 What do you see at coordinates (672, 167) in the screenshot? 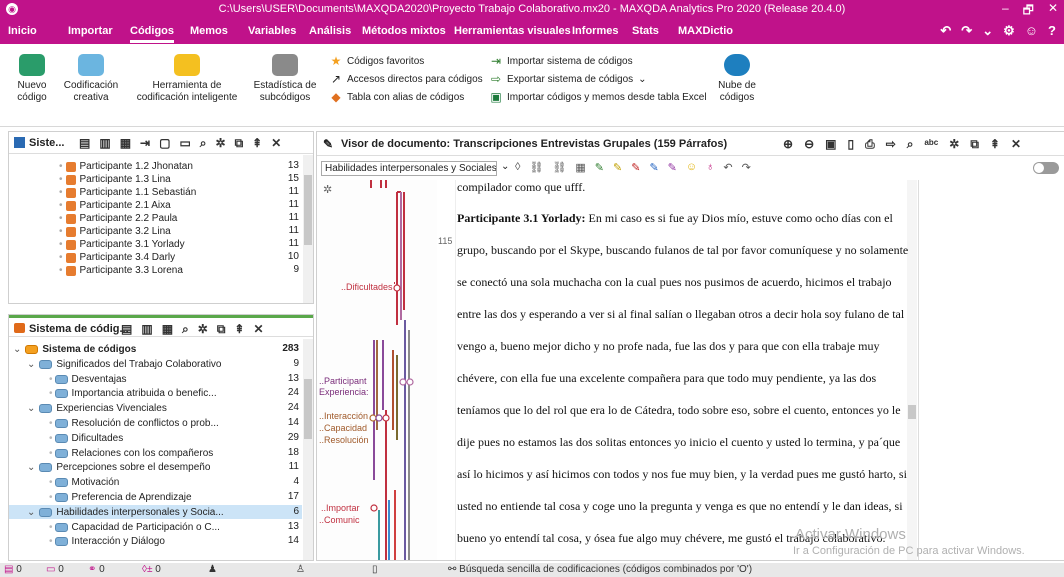
I see `highlighter-purple-icon: ✎` at bounding box center [672, 167].